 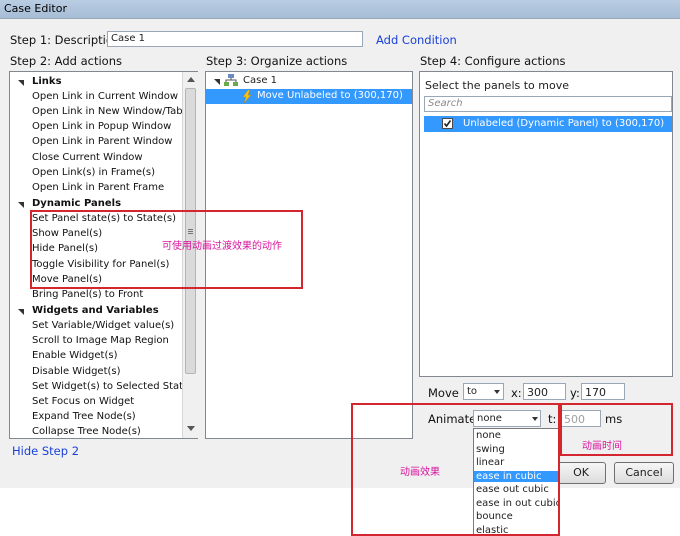 What do you see at coordinates (101, 126) in the screenshot?
I see `action-item: Open Link in Popup Window` at bounding box center [101, 126].